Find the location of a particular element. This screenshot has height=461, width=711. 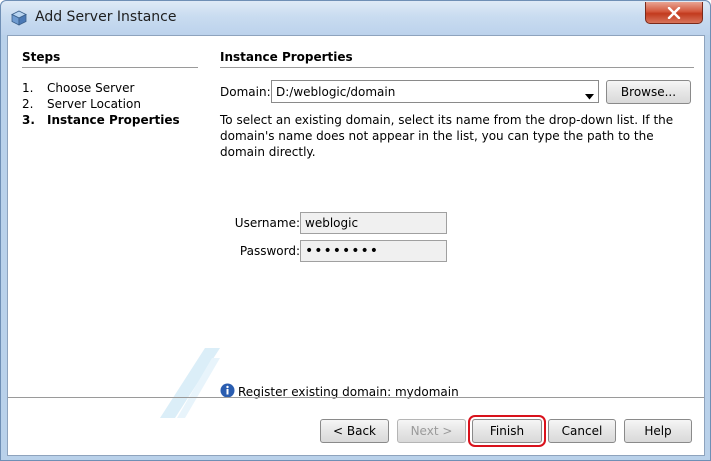

step-item-choose-server: 1. Choose Server is located at coordinates (110, 88).